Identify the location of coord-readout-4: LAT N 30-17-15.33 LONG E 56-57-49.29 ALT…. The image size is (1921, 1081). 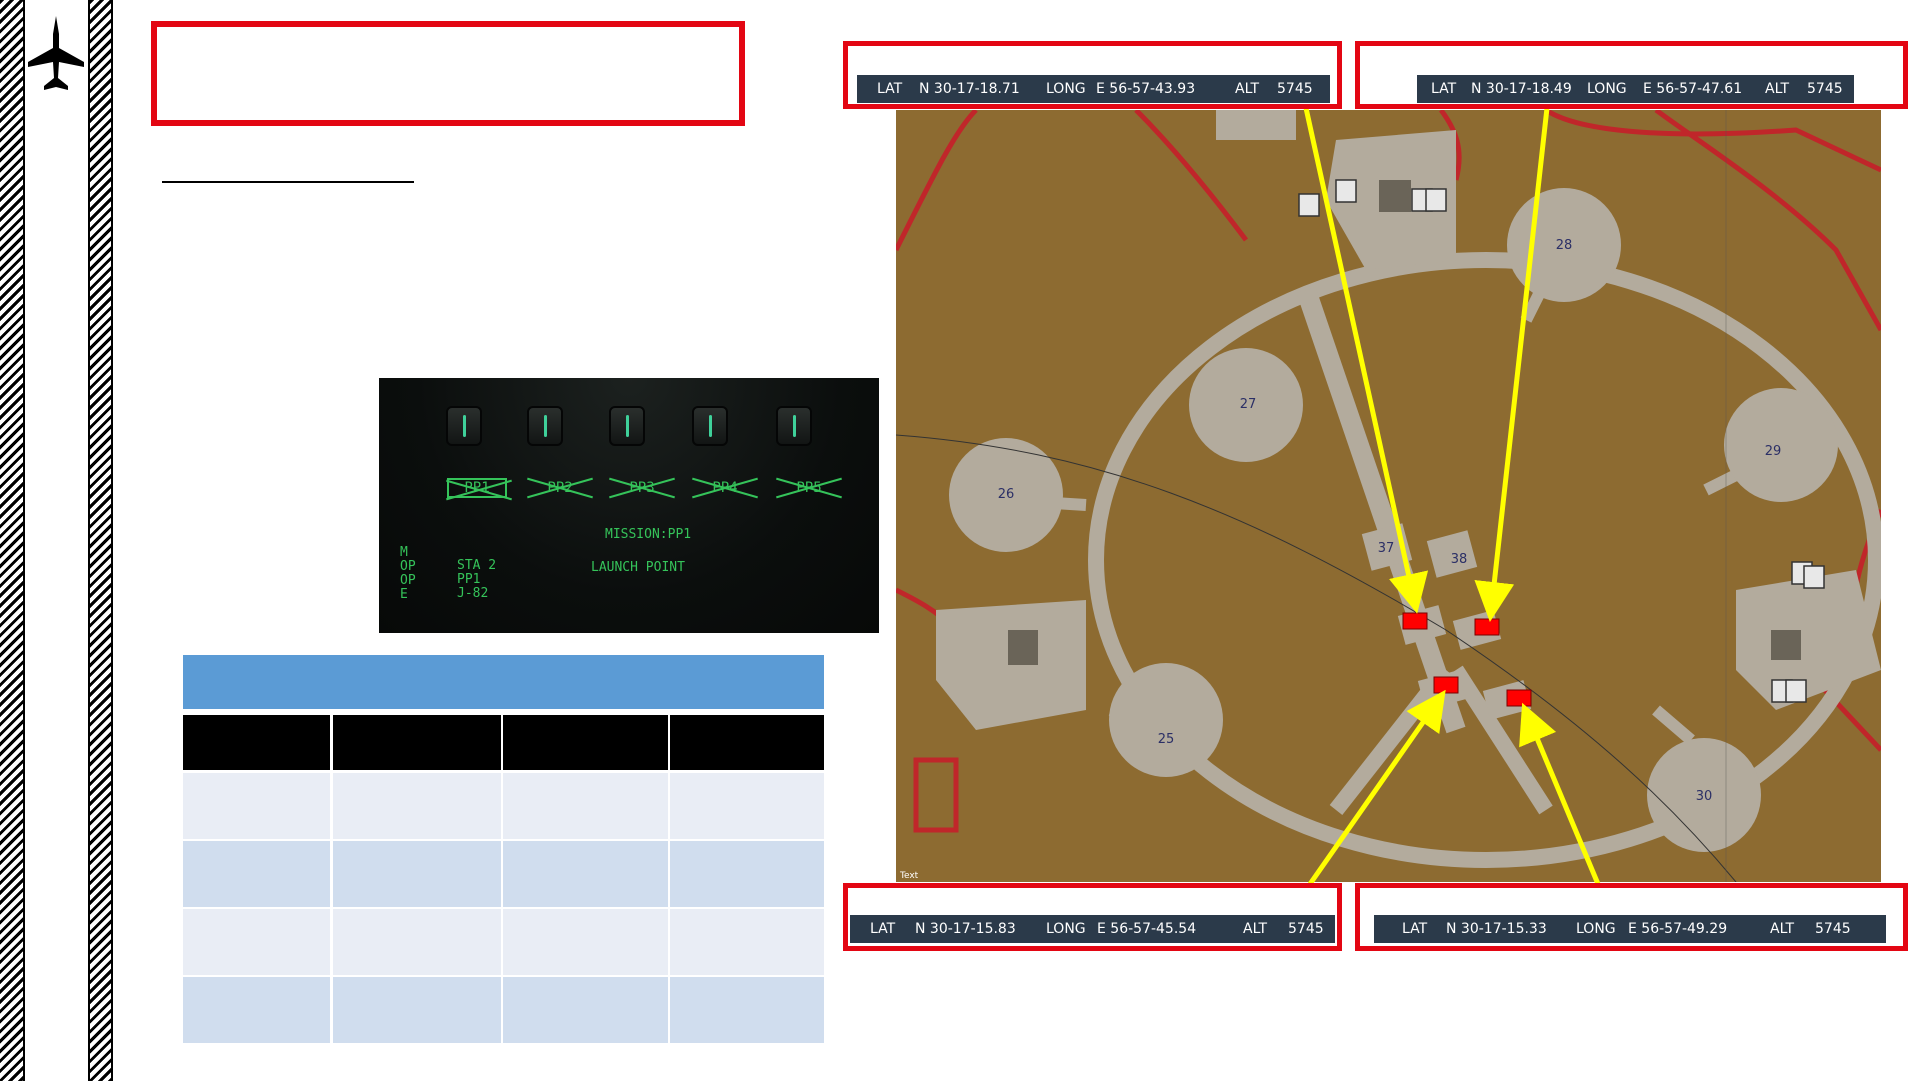
(1630, 929).